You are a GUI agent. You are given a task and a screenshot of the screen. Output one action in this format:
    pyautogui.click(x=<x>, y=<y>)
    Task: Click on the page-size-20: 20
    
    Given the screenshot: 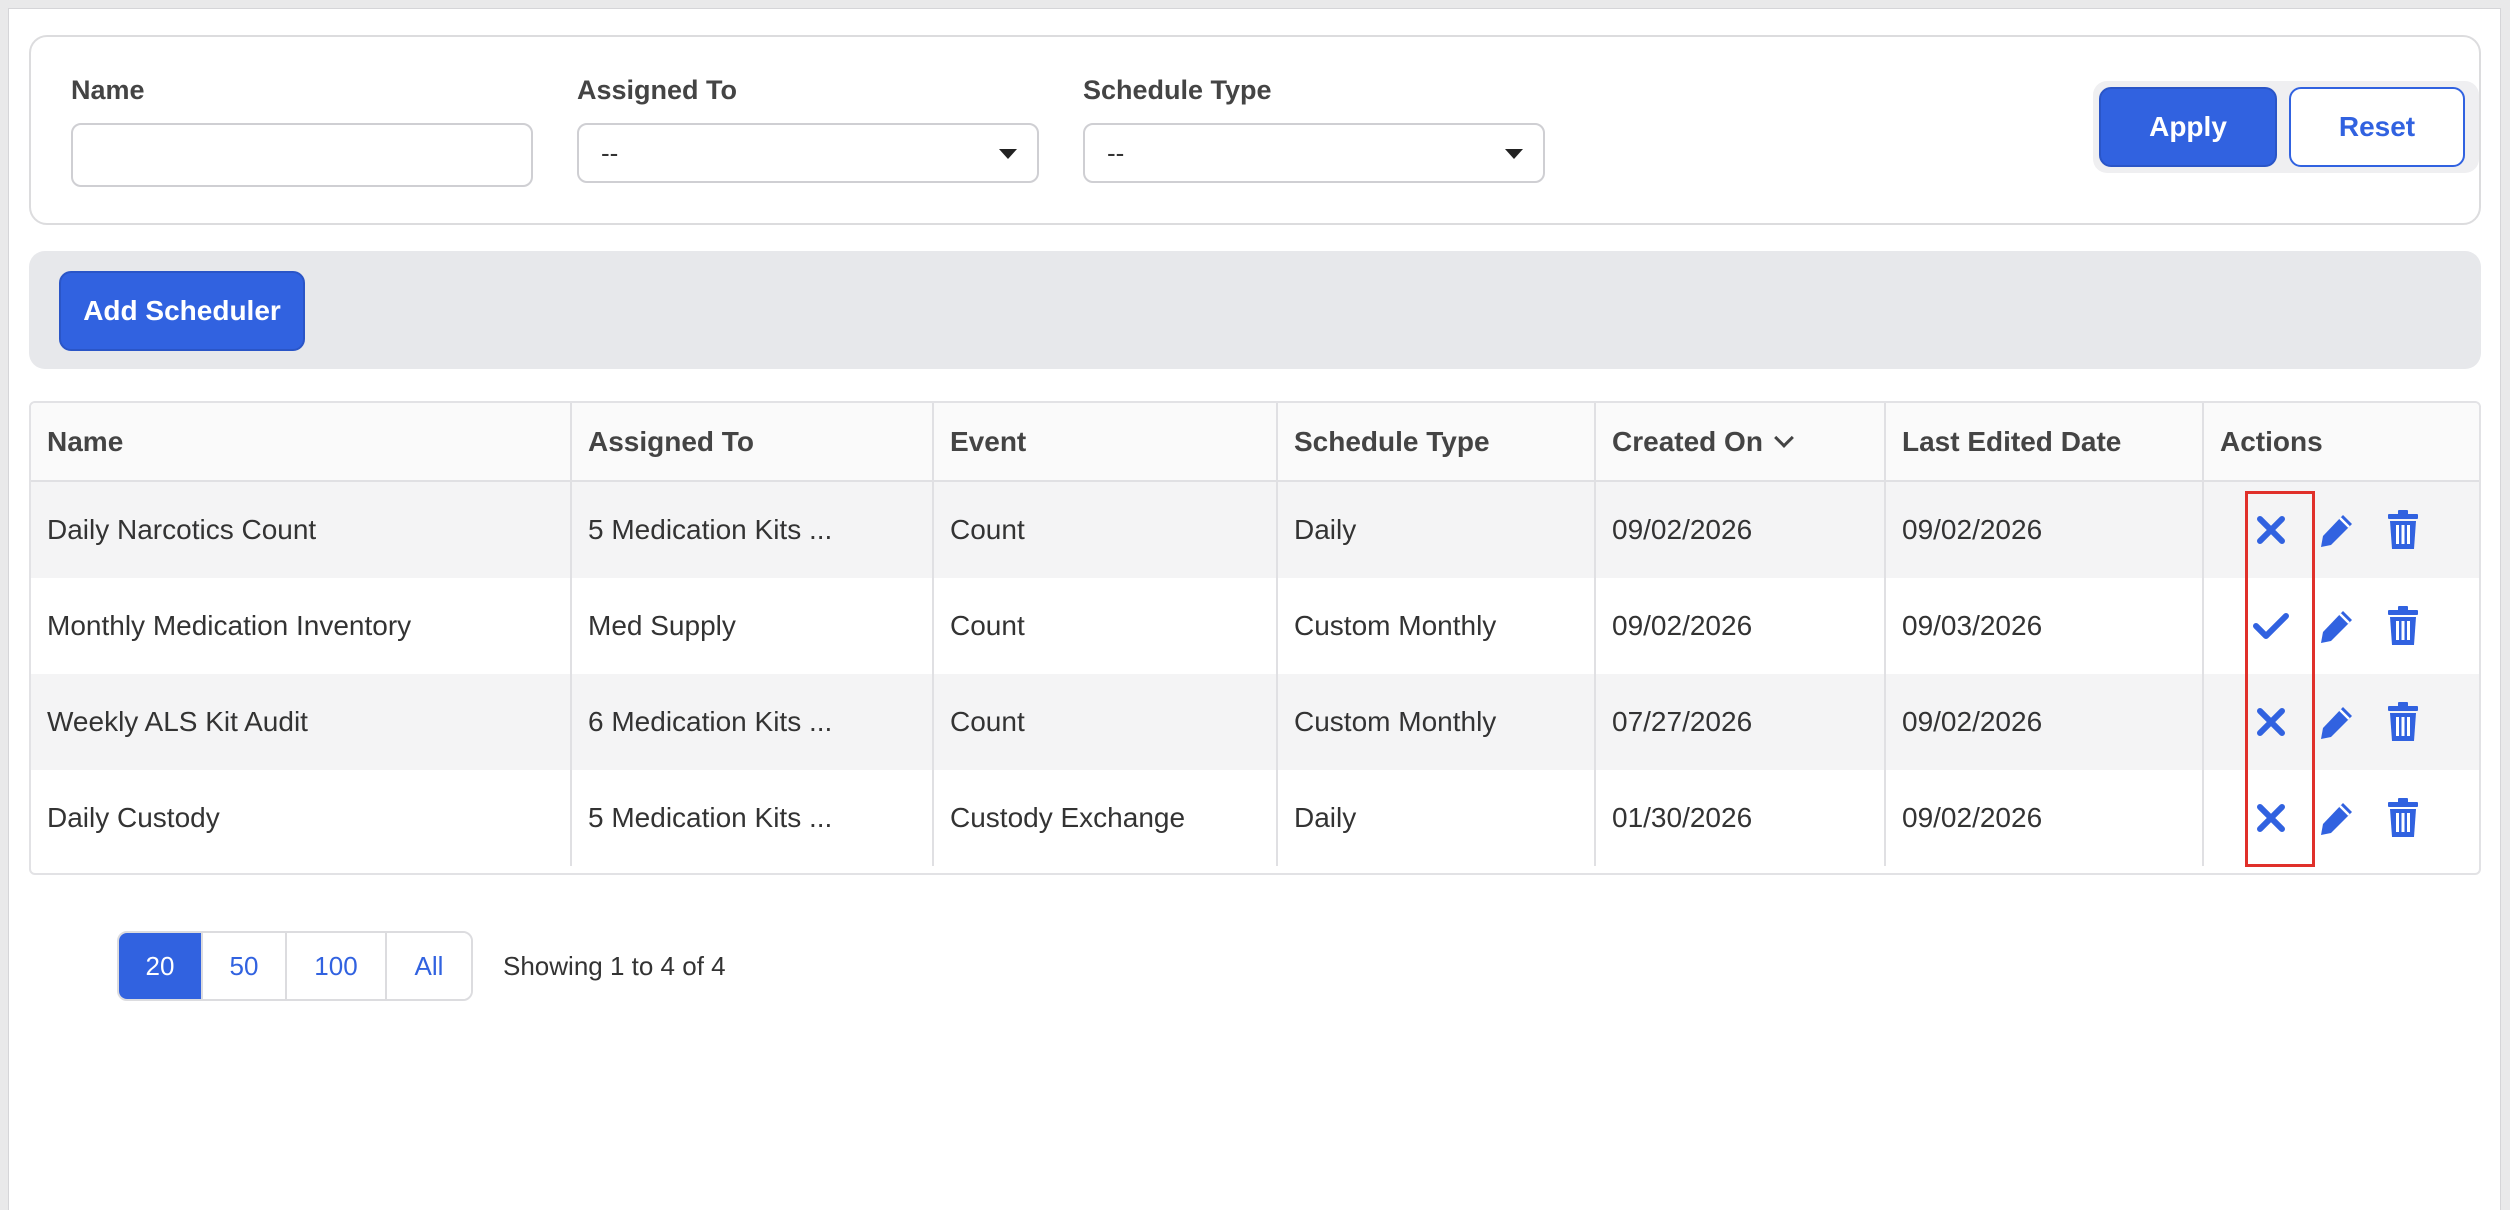 What is the action you would take?
    pyautogui.click(x=161, y=966)
    